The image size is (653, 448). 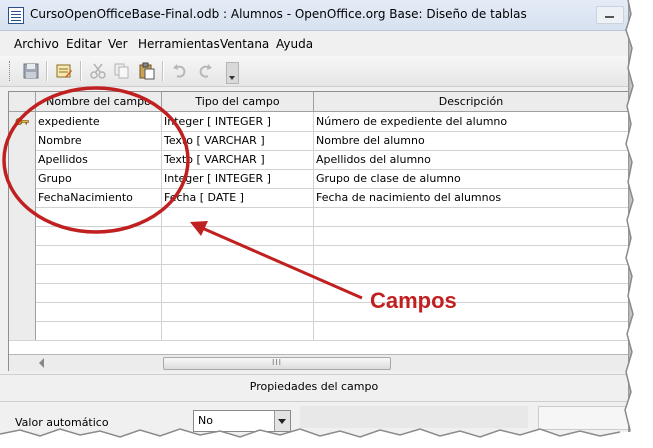 What do you see at coordinates (471, 121) in the screenshot?
I see `field-description-cell: Número de expediente del alumno` at bounding box center [471, 121].